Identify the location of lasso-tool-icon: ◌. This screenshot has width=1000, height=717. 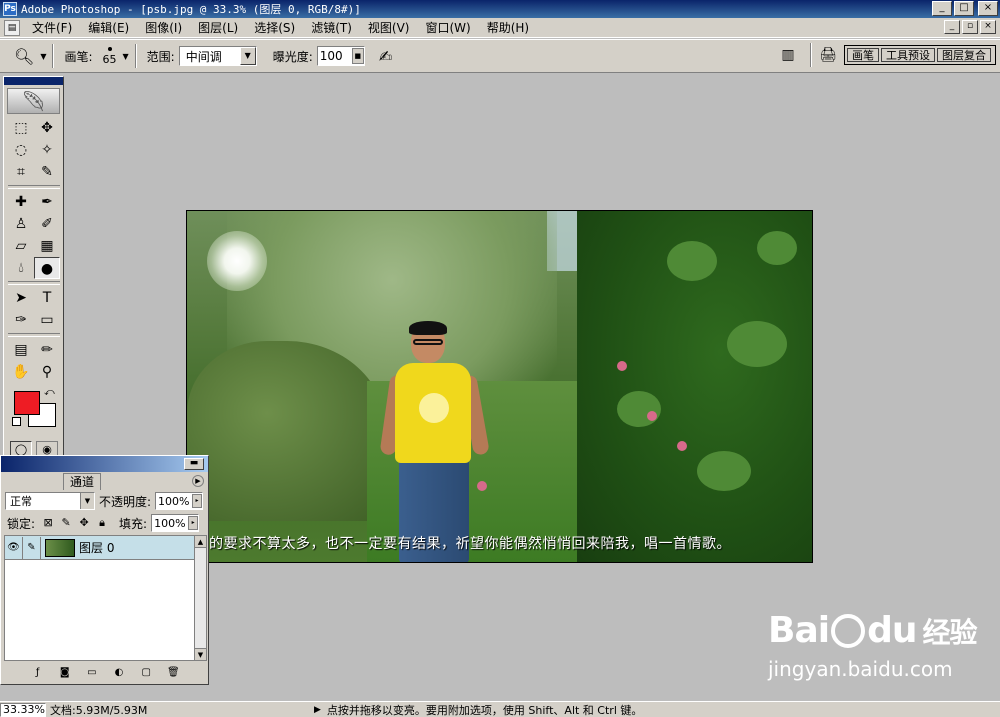
(21, 150).